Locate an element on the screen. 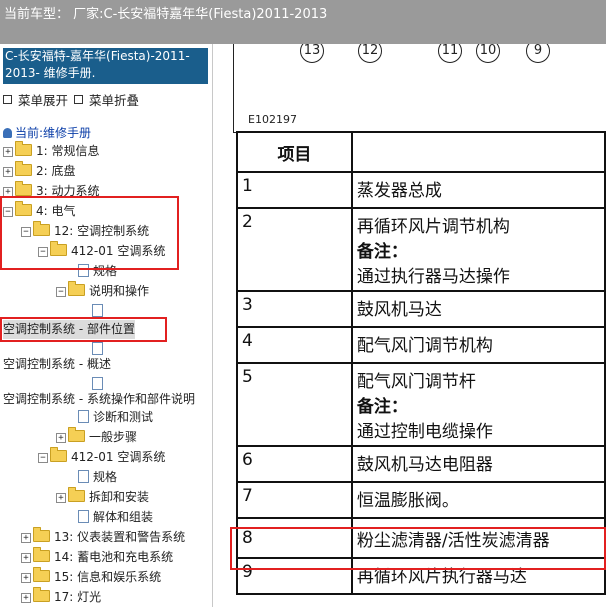  manual-title-line-1: C-长安福特-嘉年华(Fiesta)-2011- is located at coordinates (97, 56).